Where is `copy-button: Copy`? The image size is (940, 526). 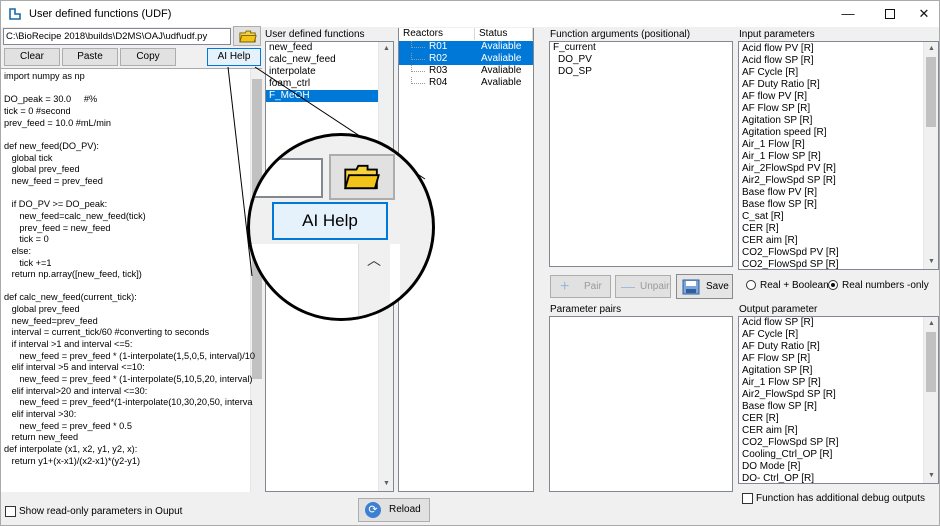
copy-button: Copy is located at coordinates (148, 57).